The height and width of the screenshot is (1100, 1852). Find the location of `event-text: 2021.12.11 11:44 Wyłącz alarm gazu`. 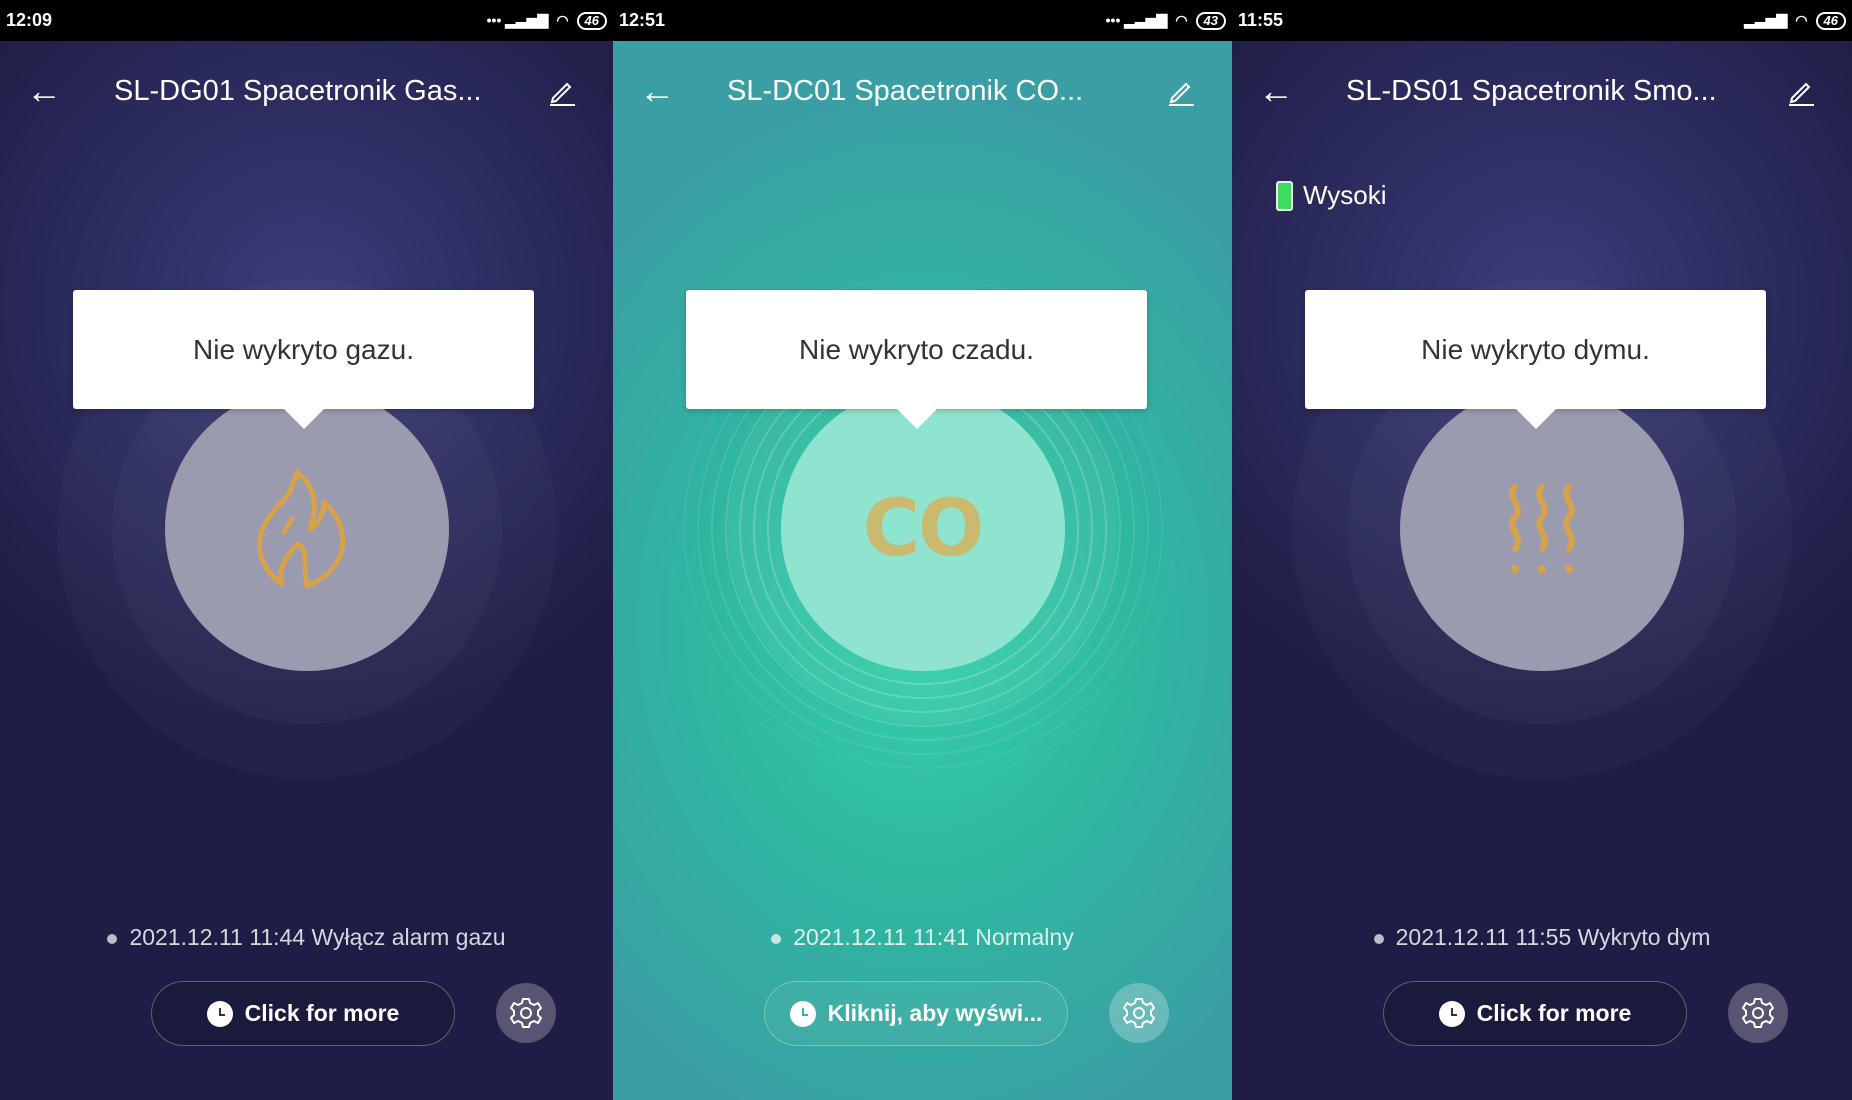

event-text: 2021.12.11 11:44 Wyłącz alarm gazu is located at coordinates (317, 937).